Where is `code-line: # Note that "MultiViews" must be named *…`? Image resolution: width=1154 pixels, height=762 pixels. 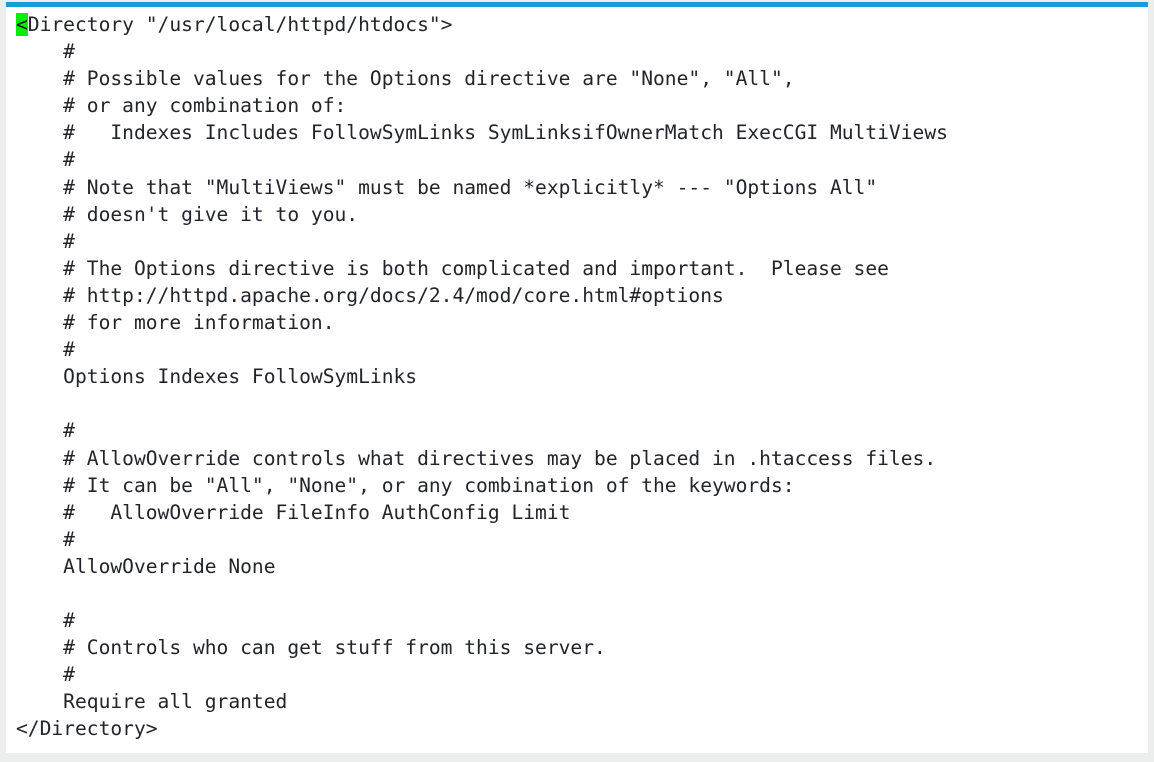 code-line: # Note that "MultiViews" must be named *… is located at coordinates (482, 187).